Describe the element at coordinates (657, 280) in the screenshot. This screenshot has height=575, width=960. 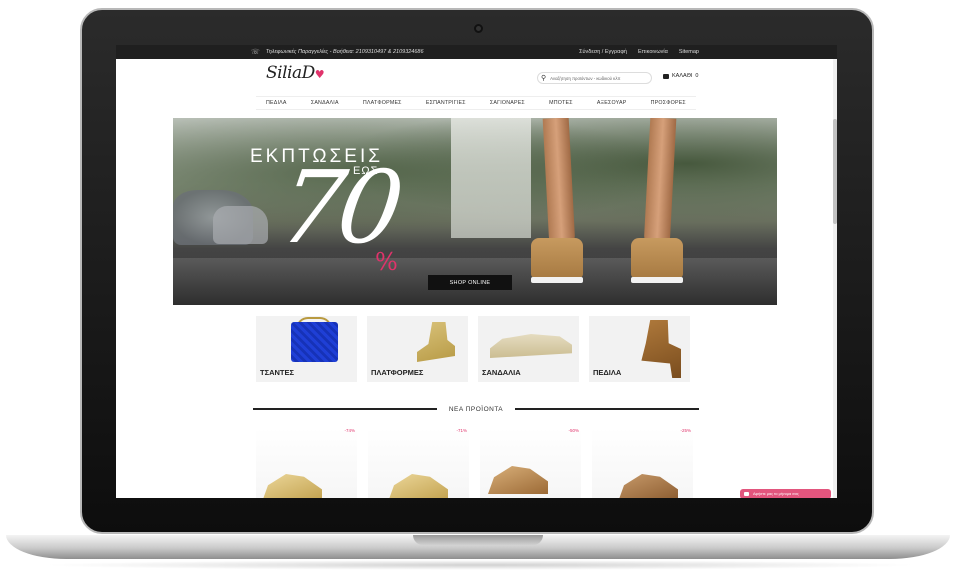
I see `hero-sole-right` at that location.